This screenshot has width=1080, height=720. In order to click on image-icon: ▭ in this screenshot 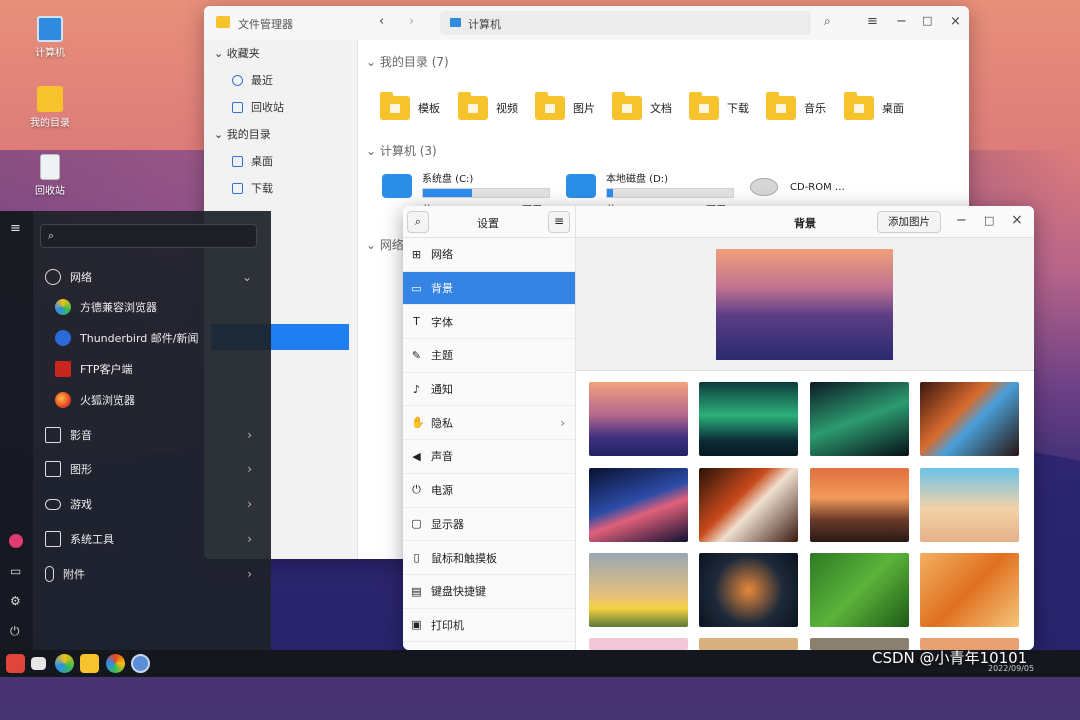, I will do `click(416, 288)`.